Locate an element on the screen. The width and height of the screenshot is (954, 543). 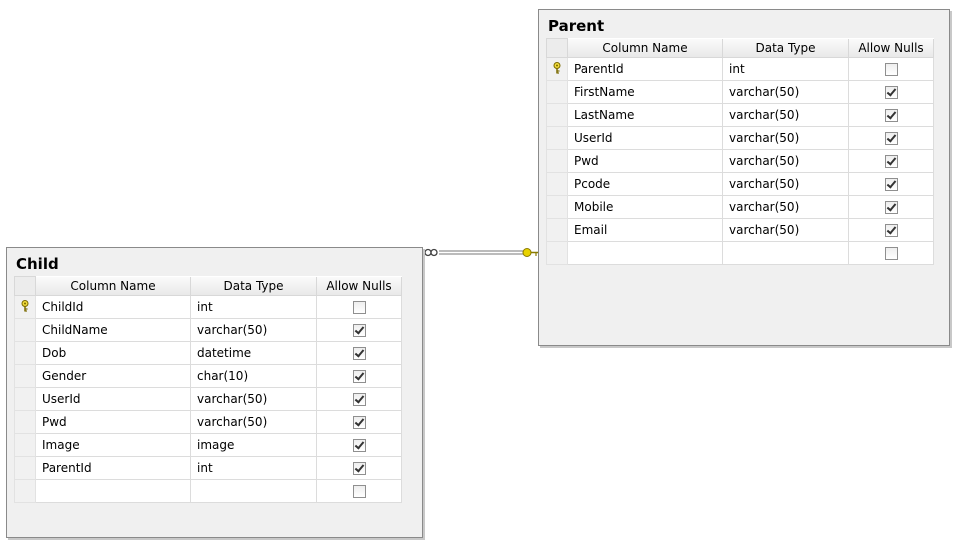
table-row: FirstName varchar(50) is located at coordinates (740, 92).